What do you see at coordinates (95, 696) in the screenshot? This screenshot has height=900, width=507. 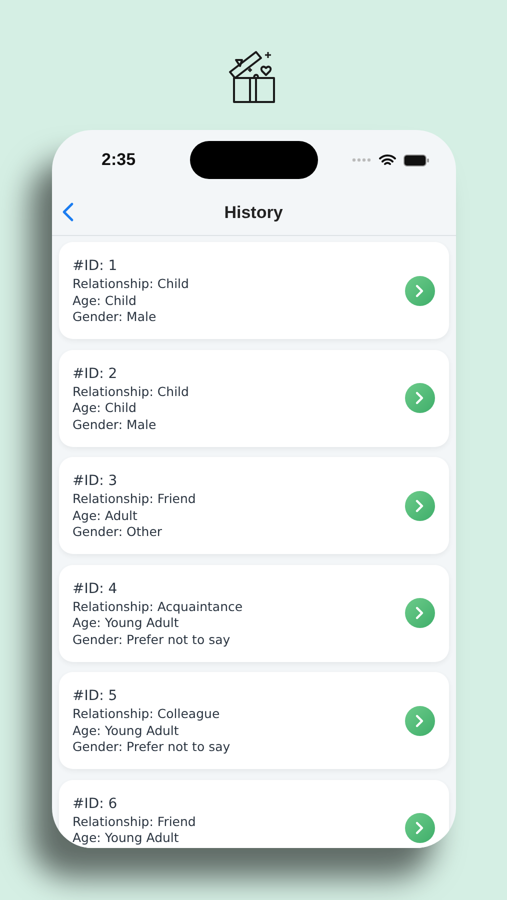 I see `record-id: #ID: 5` at bounding box center [95, 696].